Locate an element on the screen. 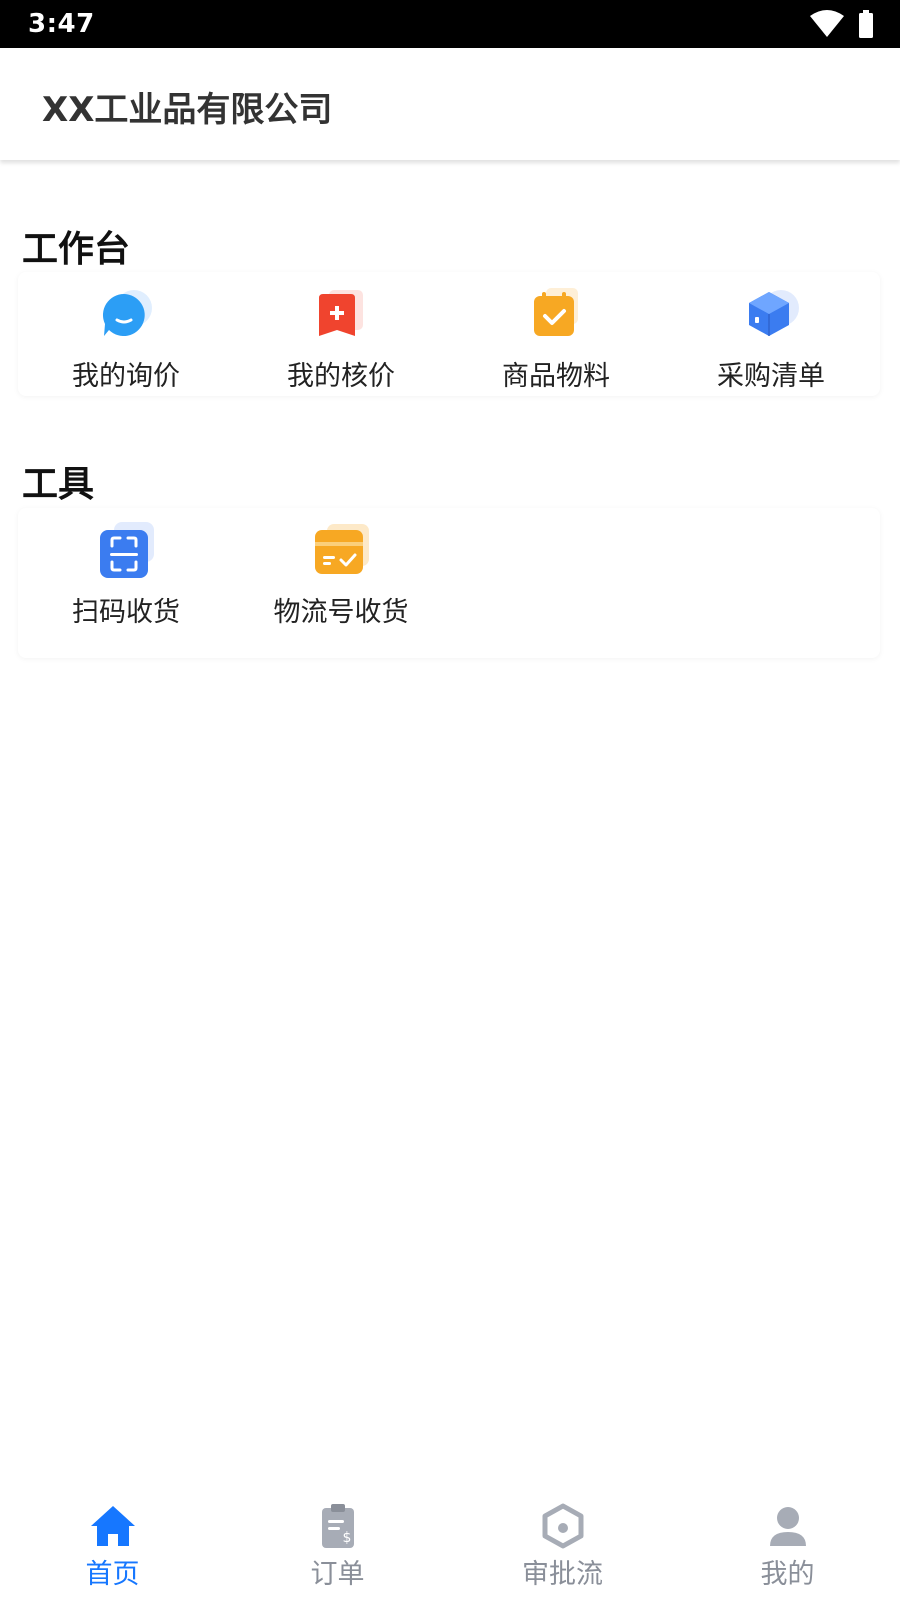 This screenshot has width=900, height=1600. section-title-tools: 工具 is located at coordinates (58, 484).